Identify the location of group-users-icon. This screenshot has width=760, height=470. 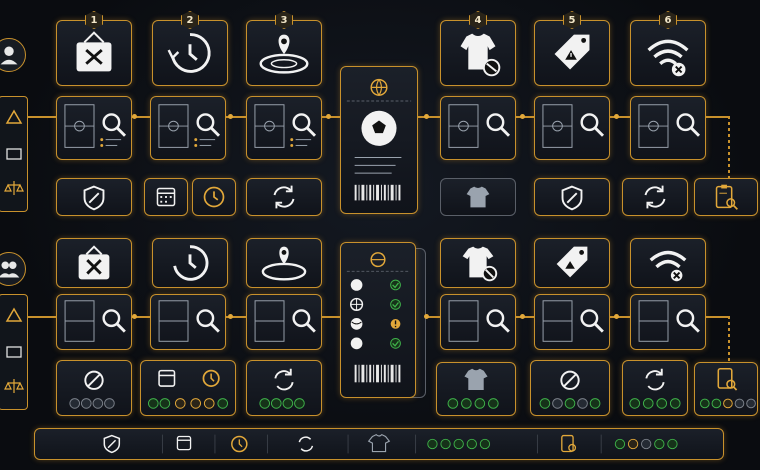
(10, 269).